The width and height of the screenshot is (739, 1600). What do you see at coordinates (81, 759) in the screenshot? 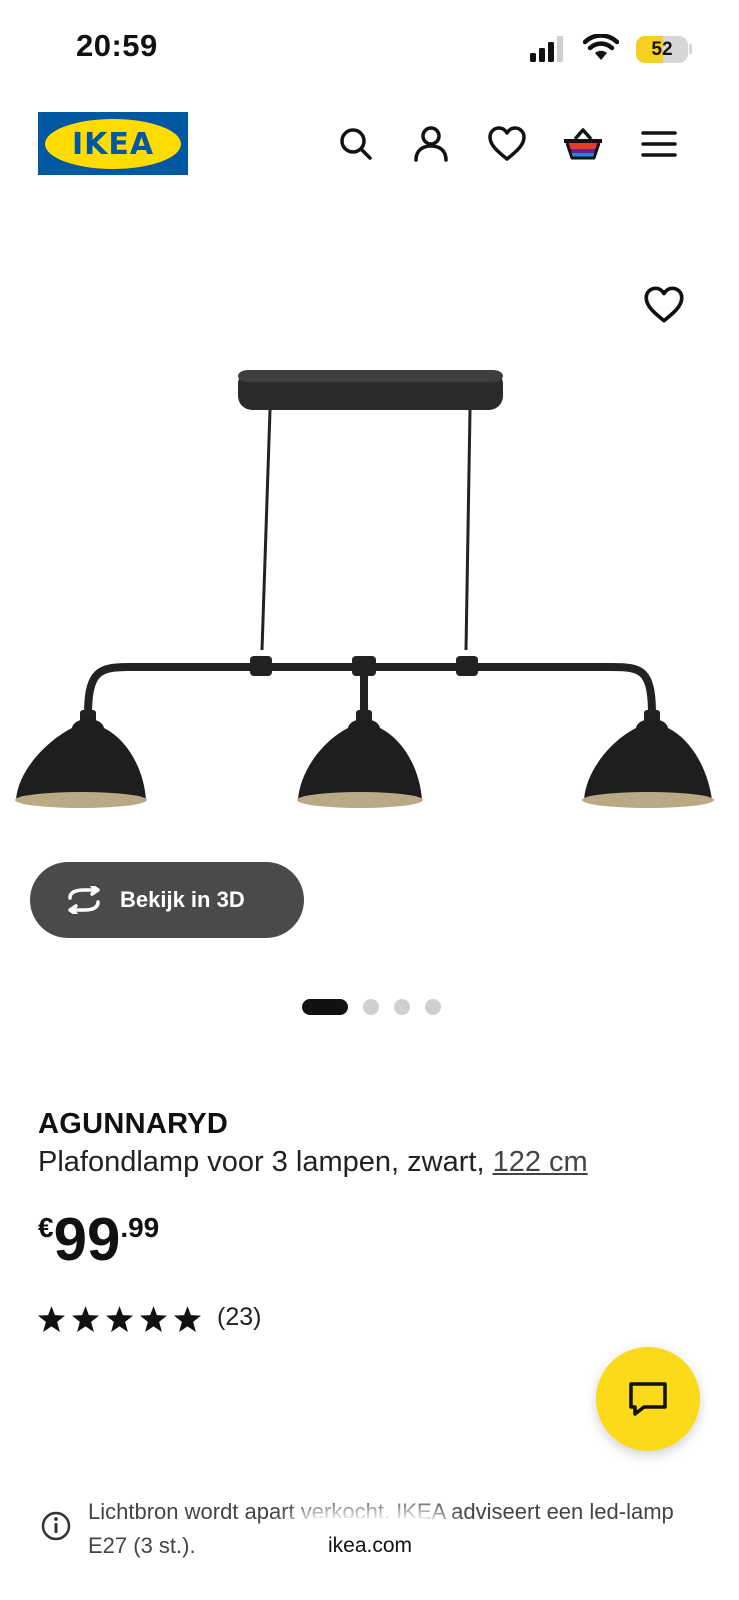
I see `lamp-shade-left` at bounding box center [81, 759].